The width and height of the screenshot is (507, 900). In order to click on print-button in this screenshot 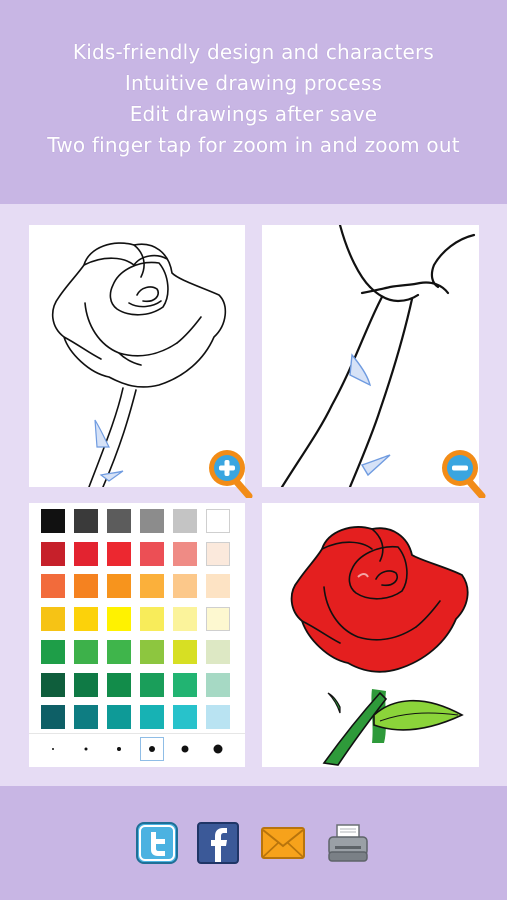, I will do `click(347, 843)`.